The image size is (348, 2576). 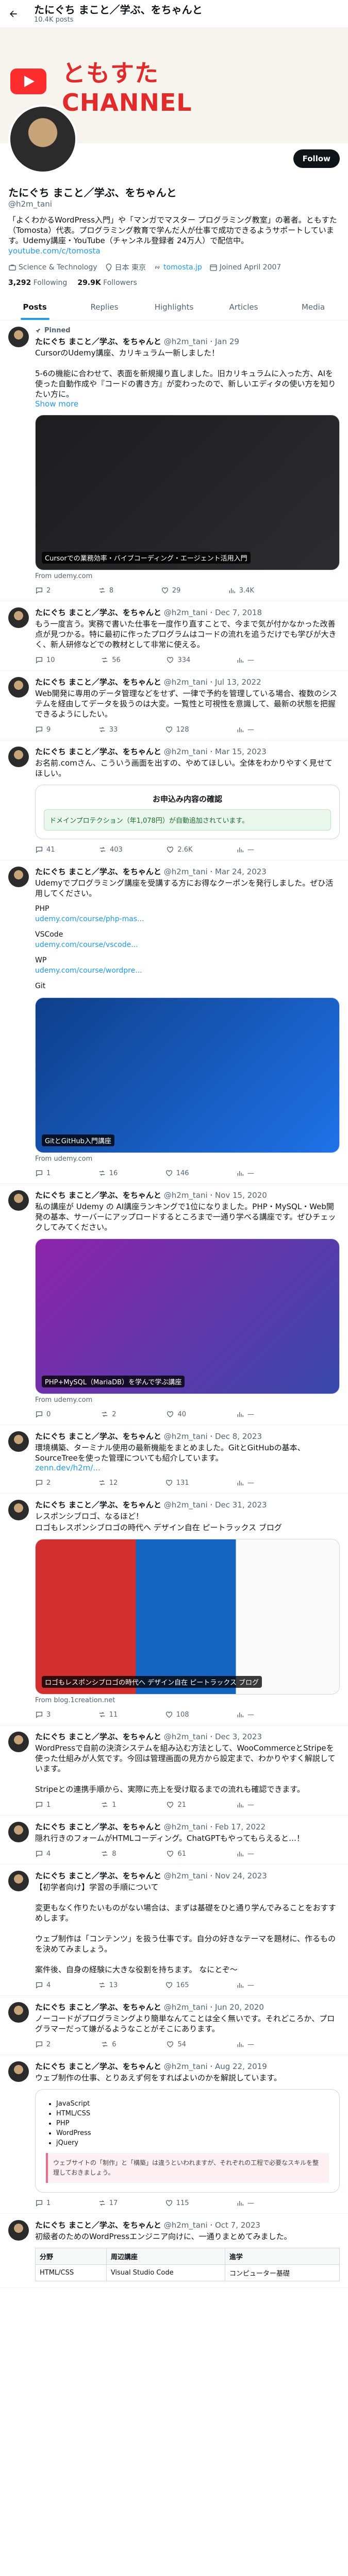 I want to click on bio-link: youtube.com/c/tomosta, so click(x=54, y=251).